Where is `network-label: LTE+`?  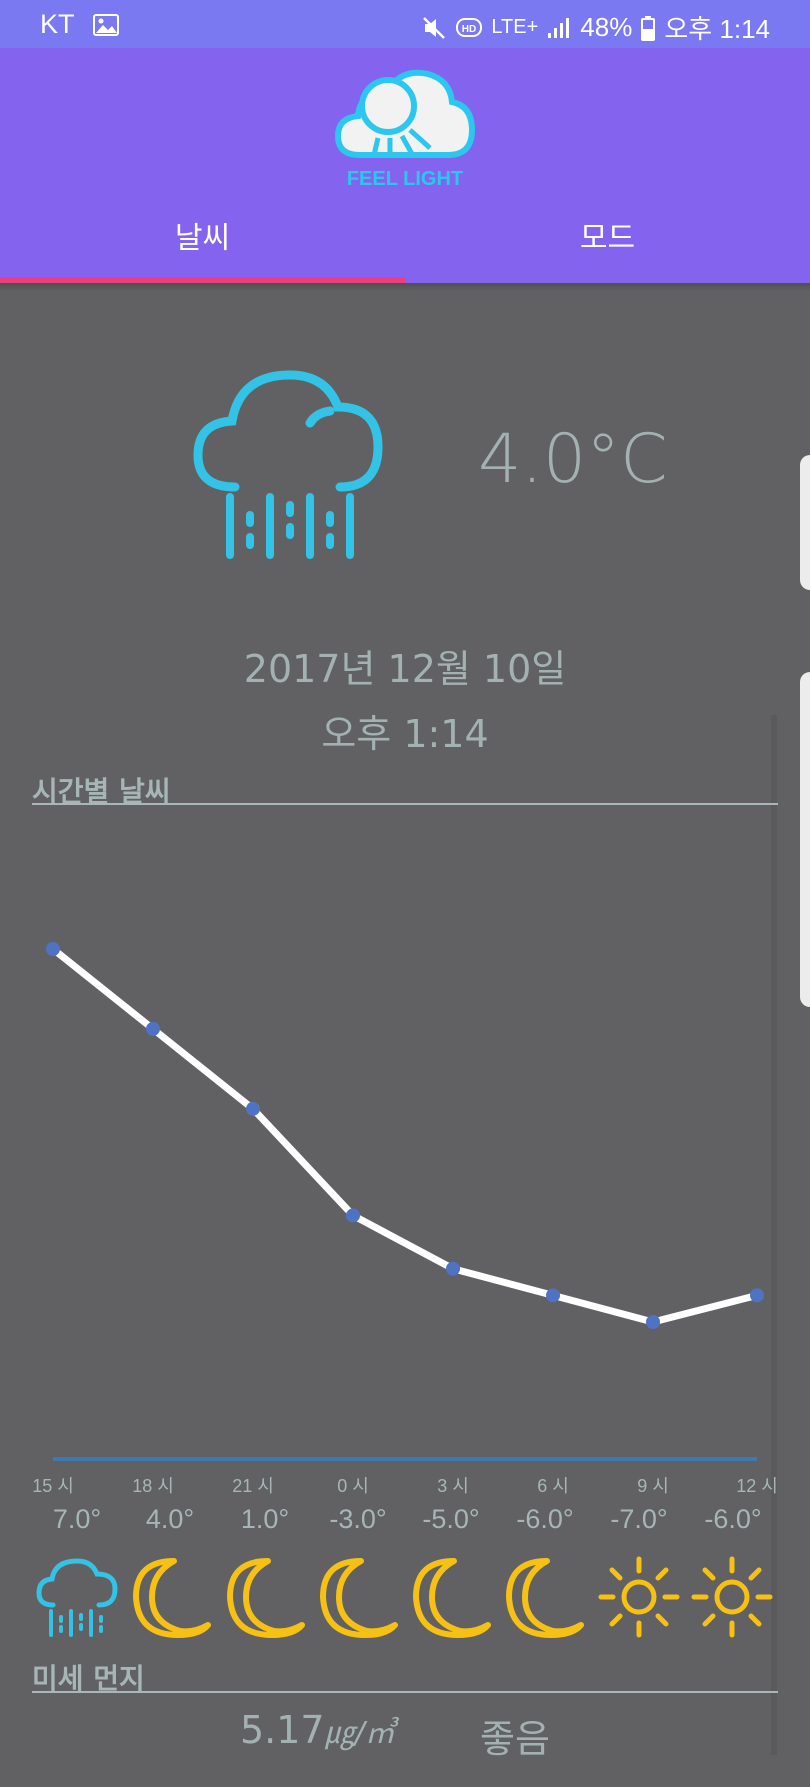 network-label: LTE+ is located at coordinates (515, 27).